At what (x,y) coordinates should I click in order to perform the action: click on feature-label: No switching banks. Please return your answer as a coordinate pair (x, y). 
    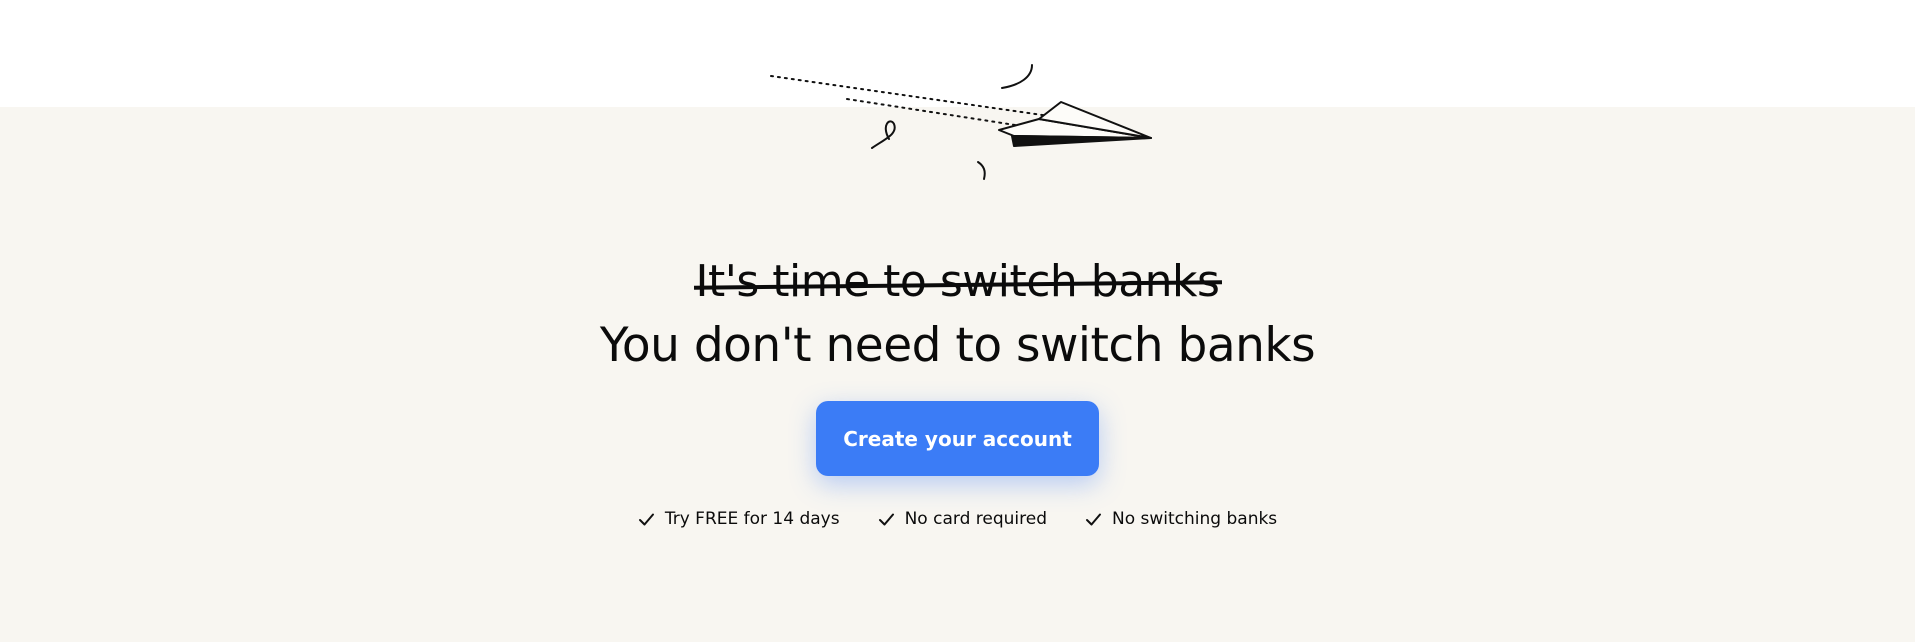
    Looking at the image, I should click on (1195, 519).